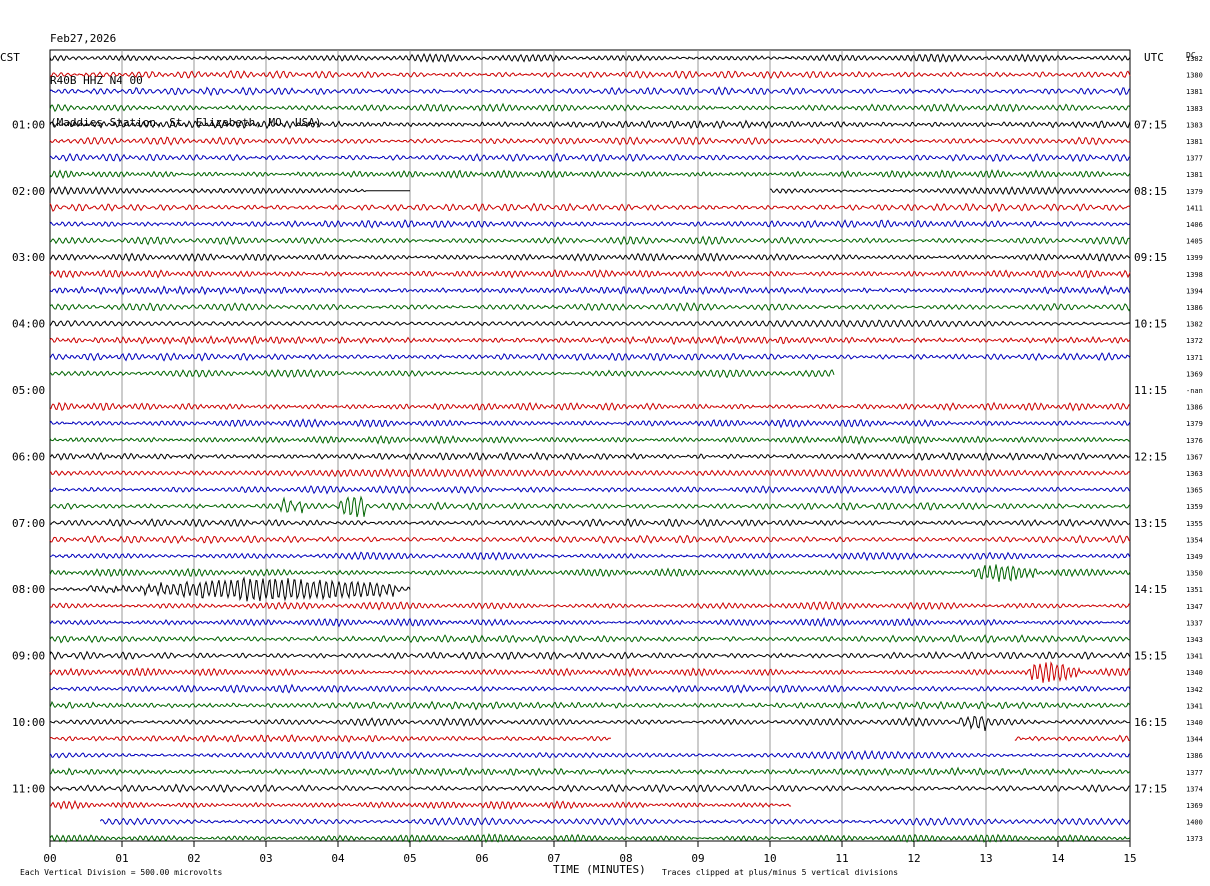  I want to click on dc-offset-label: 1351, so click(1194, 590).